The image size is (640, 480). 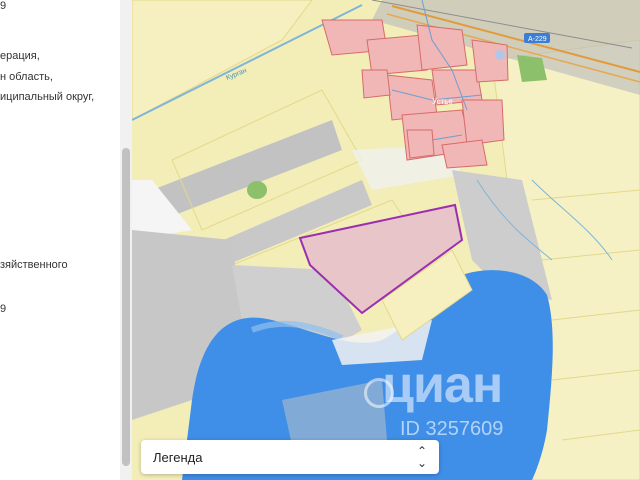 What do you see at coordinates (20, 56) in the screenshot?
I see `info-line: ерация,` at bounding box center [20, 56].